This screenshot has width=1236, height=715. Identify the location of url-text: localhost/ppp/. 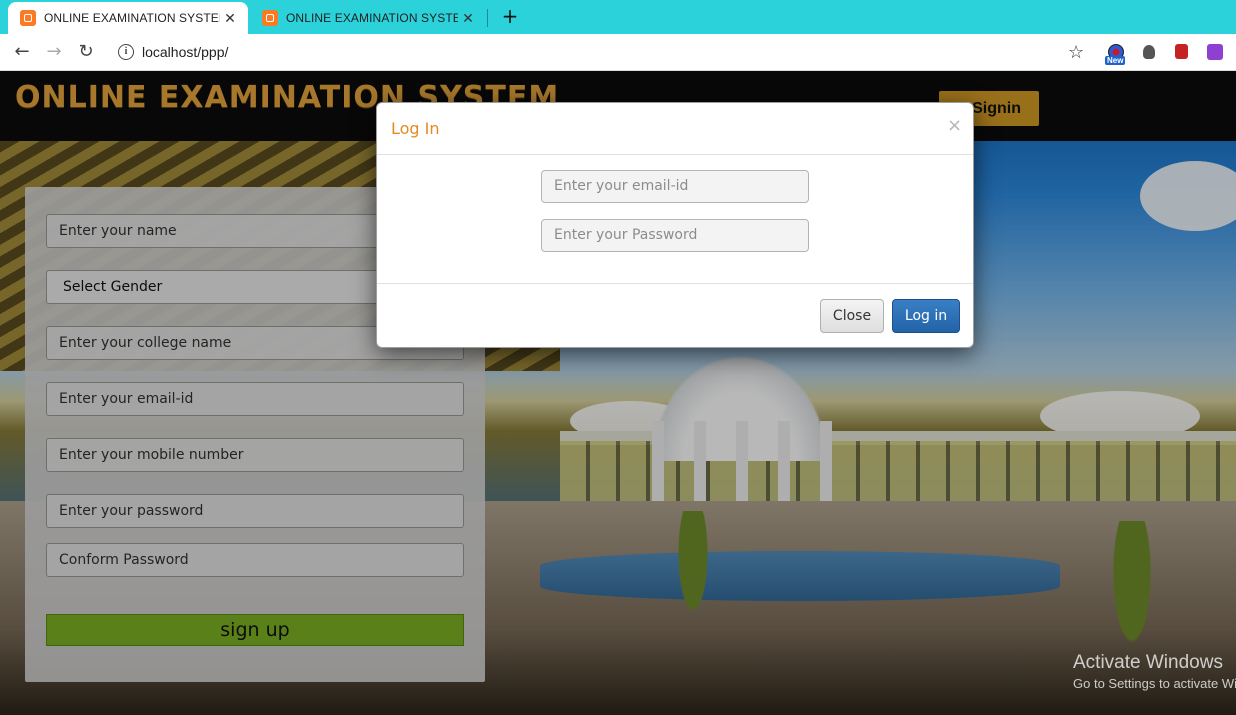
(185, 52).